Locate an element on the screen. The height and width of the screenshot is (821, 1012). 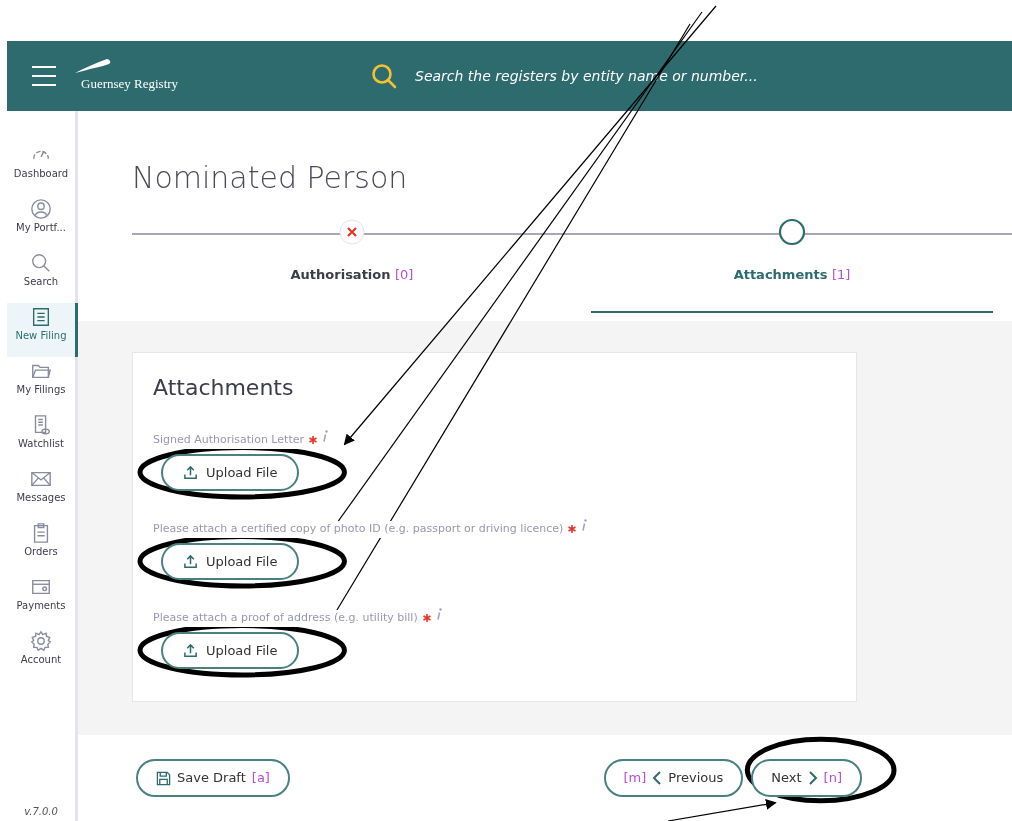
page-title: Nominated Person is located at coordinates (270, 178).